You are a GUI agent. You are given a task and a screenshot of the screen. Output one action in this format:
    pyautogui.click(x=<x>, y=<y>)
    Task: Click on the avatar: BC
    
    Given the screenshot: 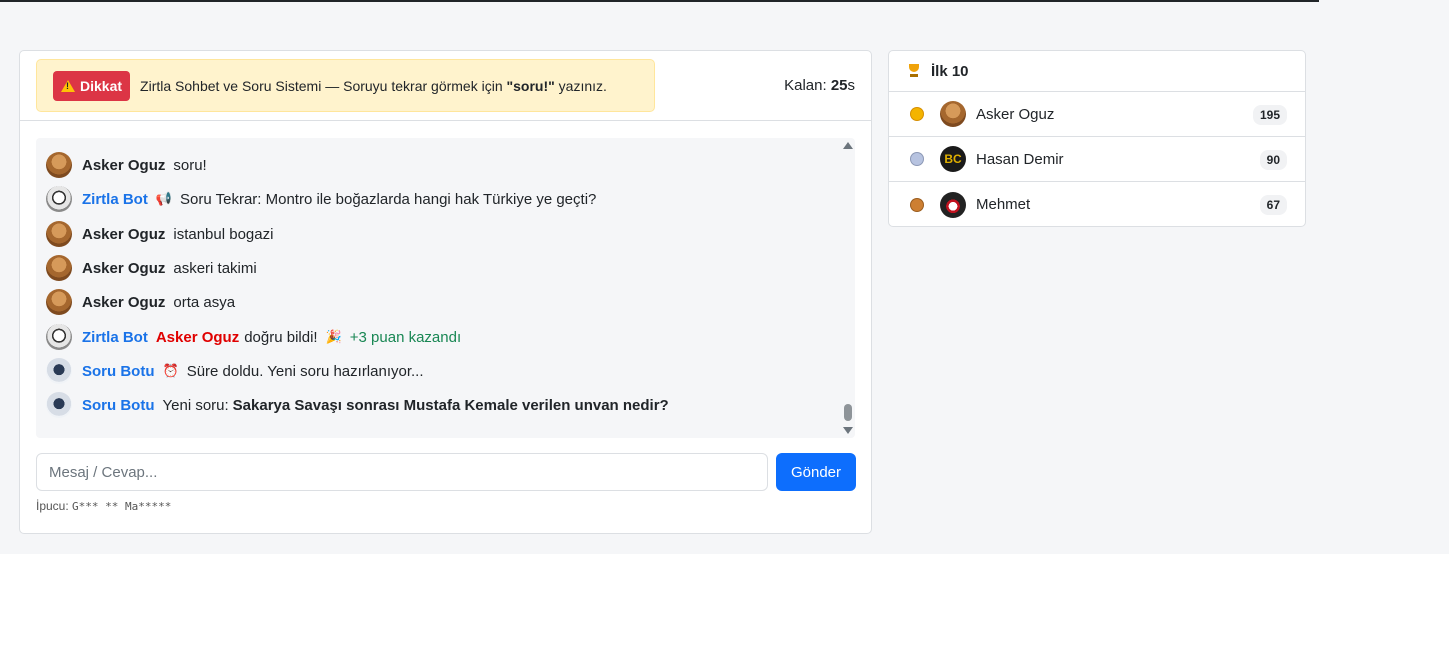 What is the action you would take?
    pyautogui.click(x=953, y=159)
    